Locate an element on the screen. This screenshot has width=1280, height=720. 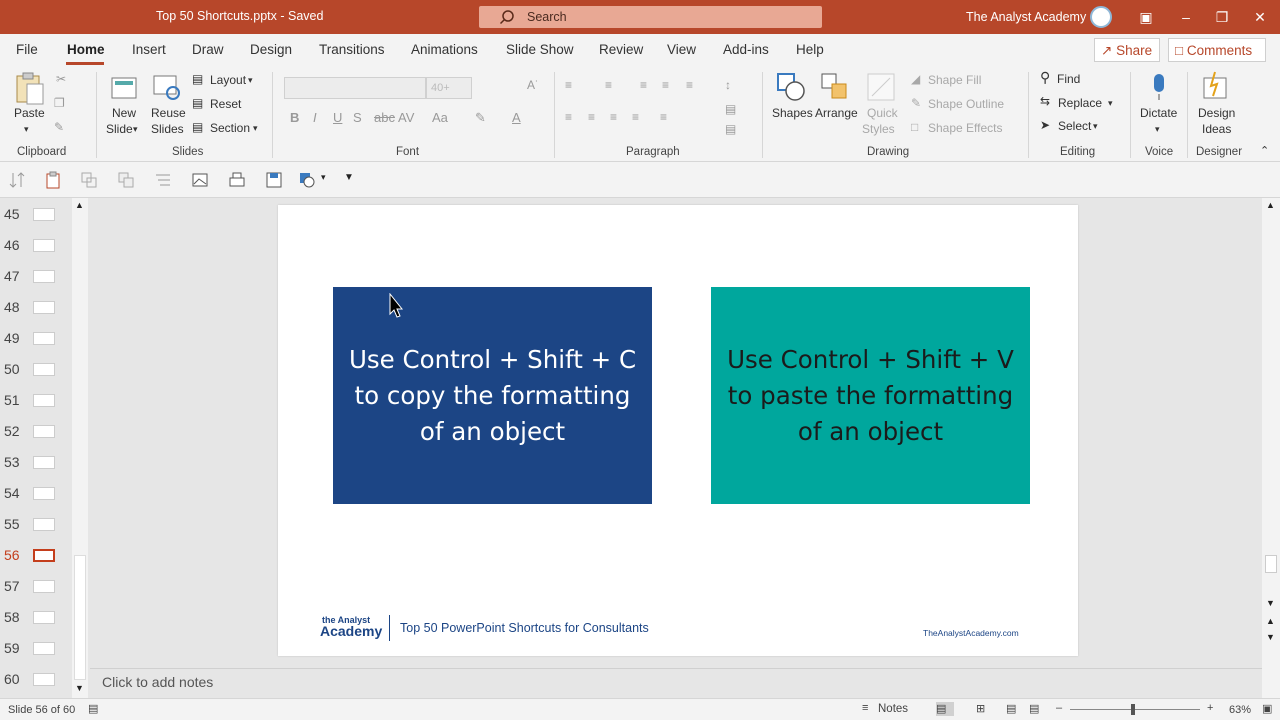
paste-label: Paste is located at coordinates (29, 113).